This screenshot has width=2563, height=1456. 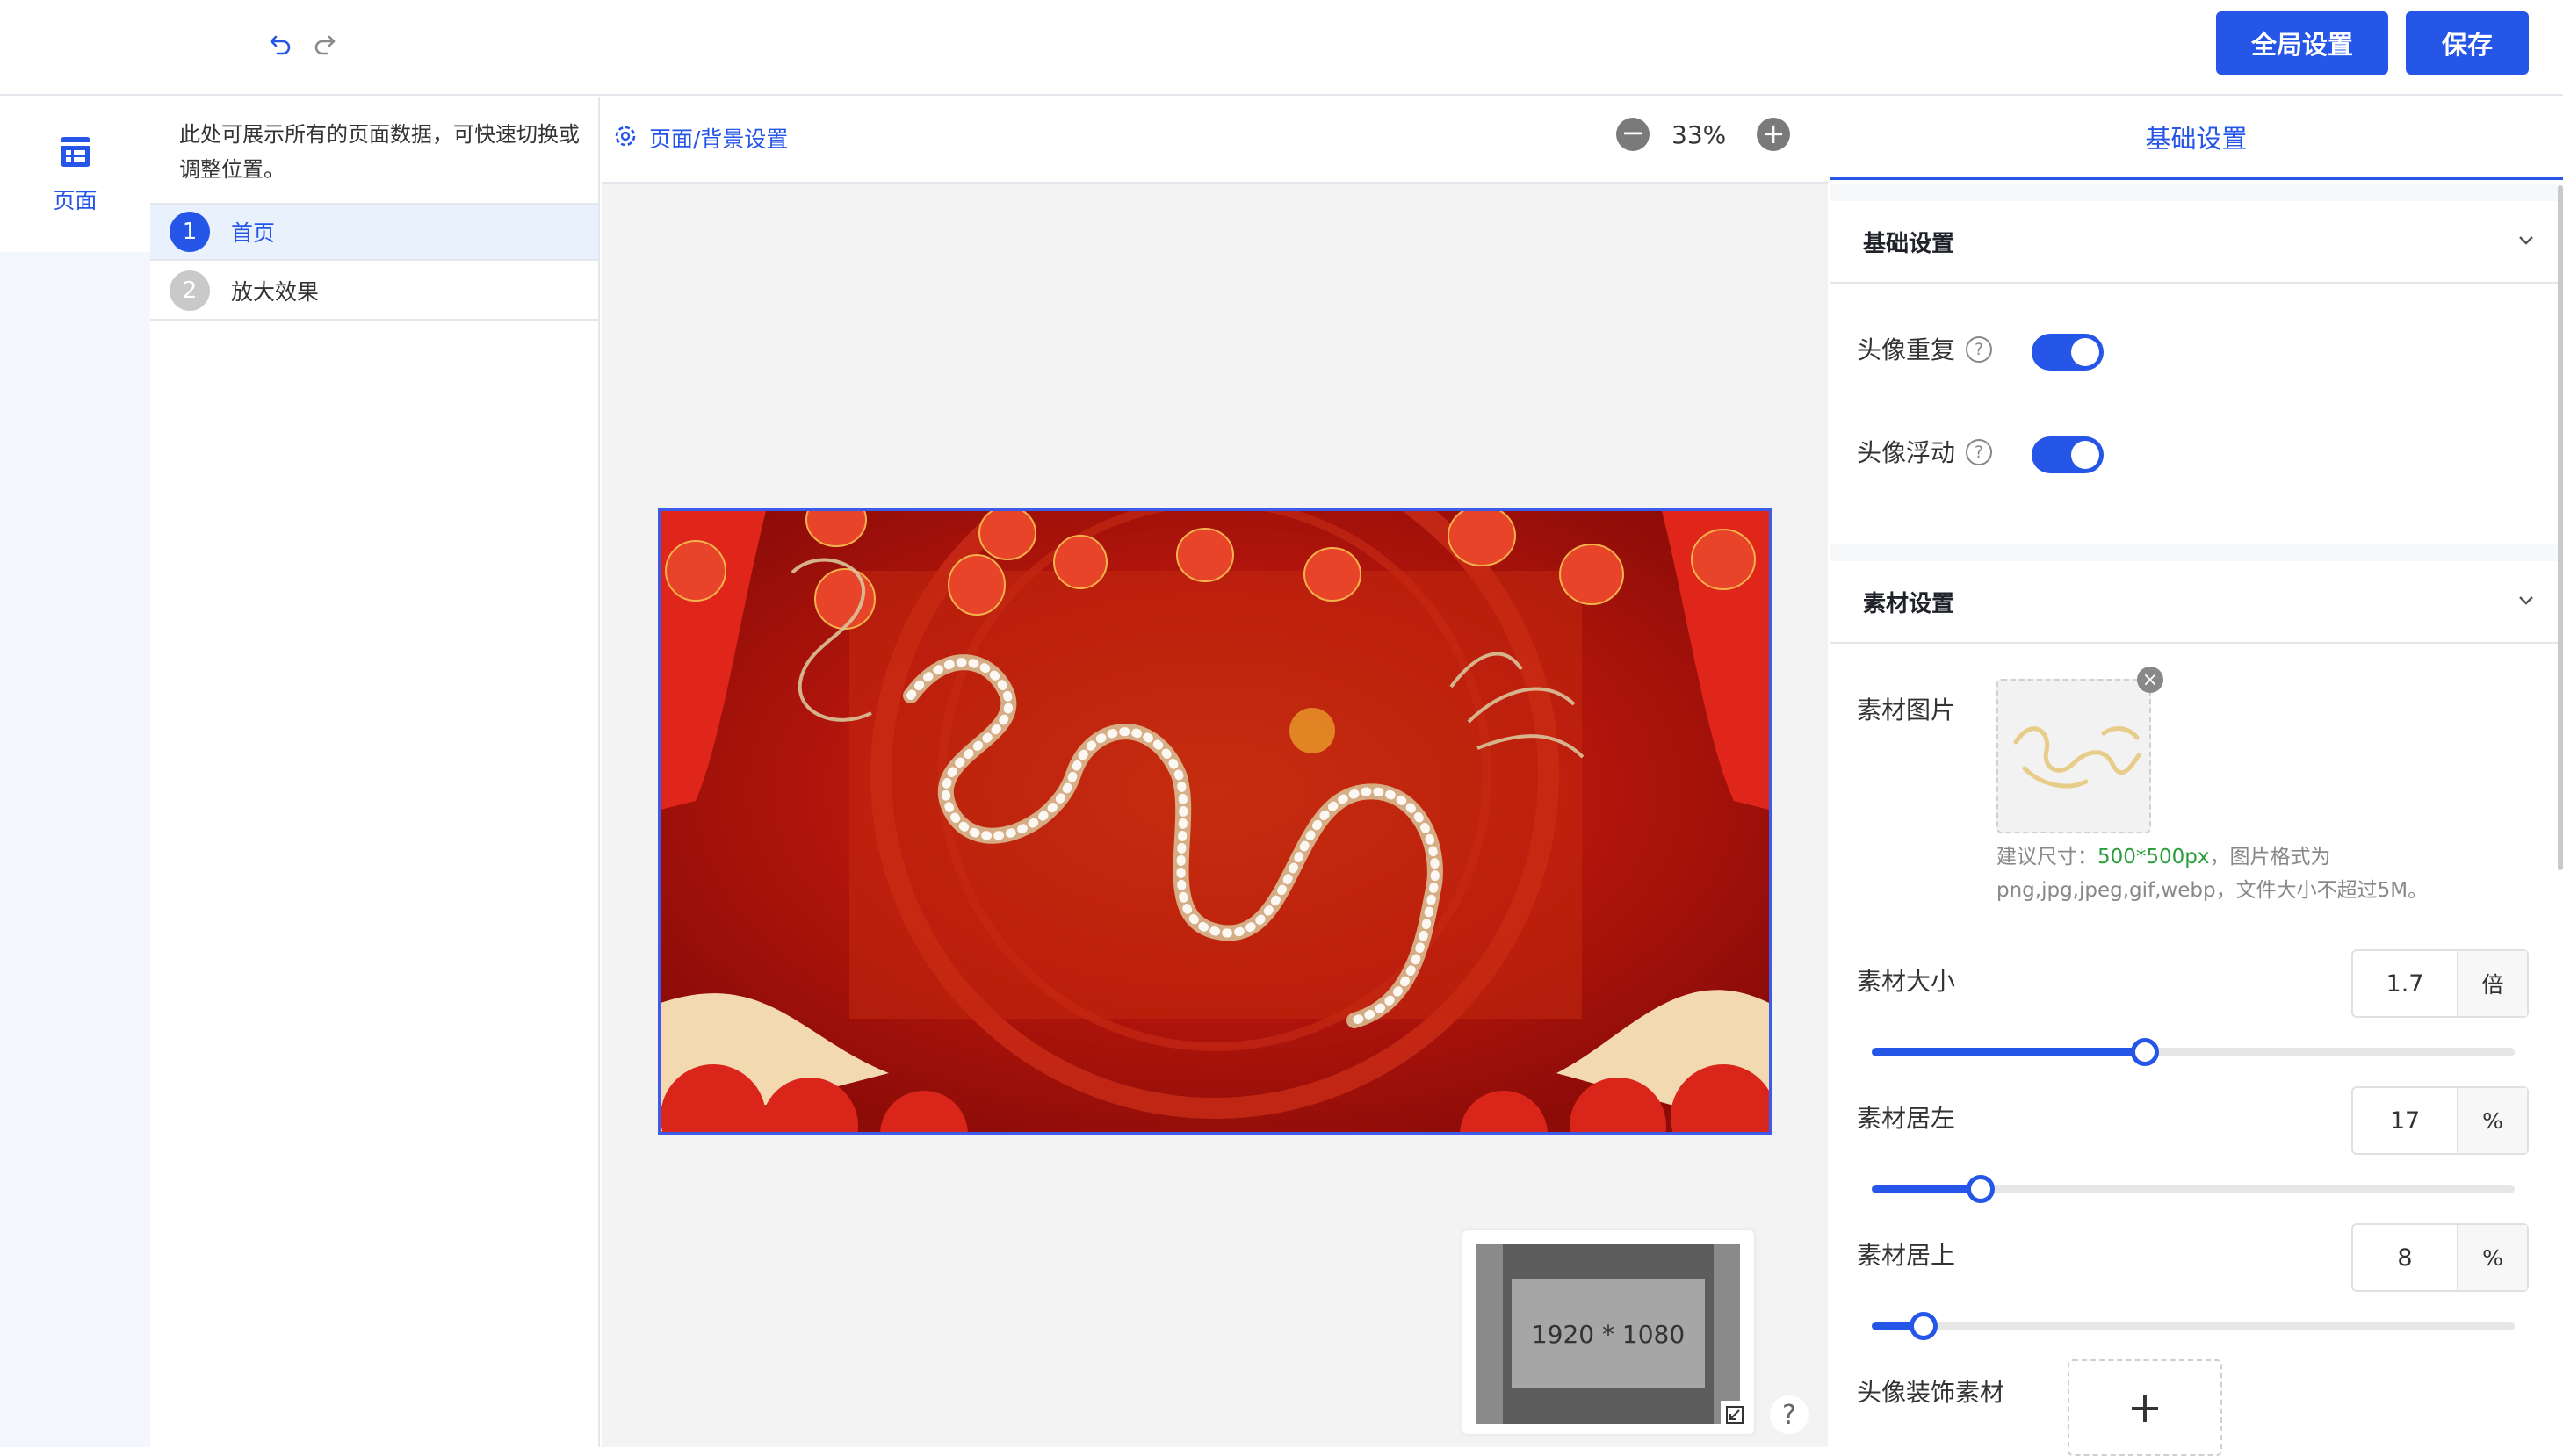 I want to click on material-top-value: 8, so click(x=2405, y=1257).